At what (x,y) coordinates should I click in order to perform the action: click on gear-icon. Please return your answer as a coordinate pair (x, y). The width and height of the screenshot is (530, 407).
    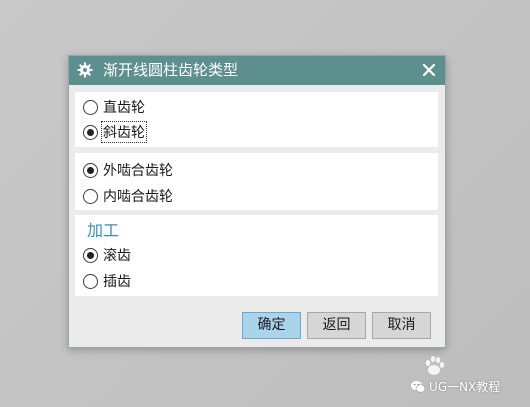
    Looking at the image, I should click on (85, 70).